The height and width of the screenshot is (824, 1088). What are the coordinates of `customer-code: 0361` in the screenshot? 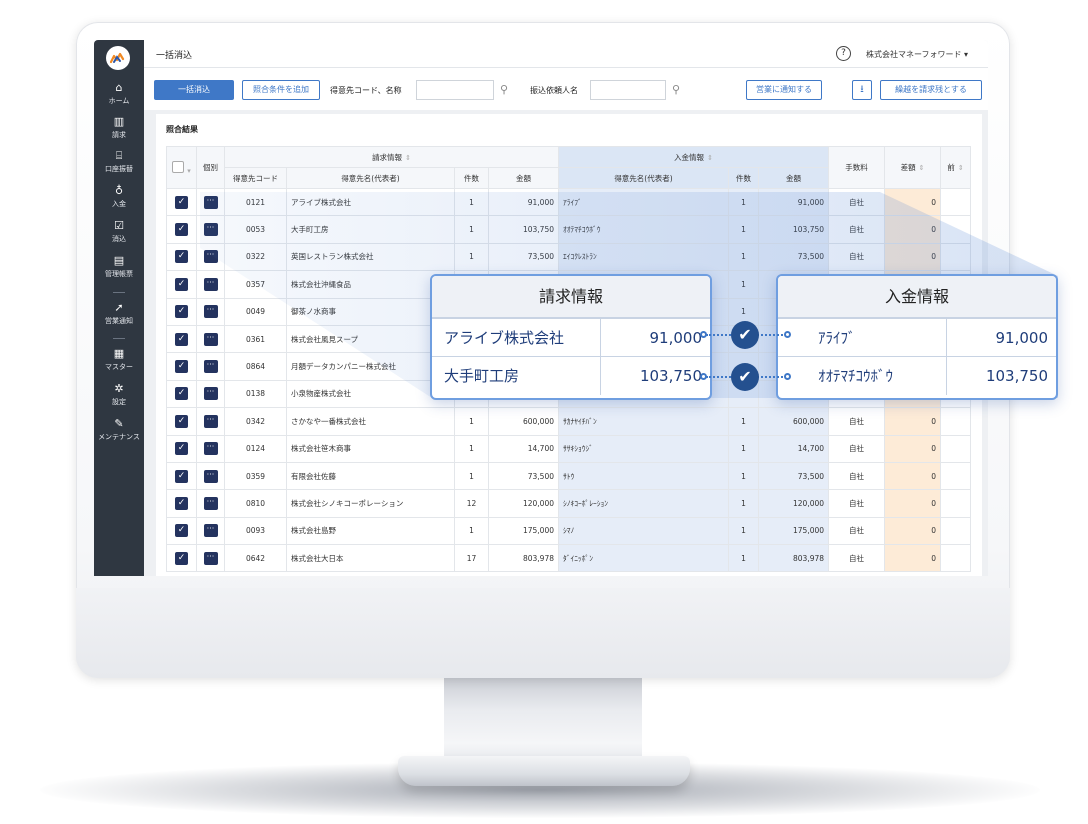 It's located at (255, 339).